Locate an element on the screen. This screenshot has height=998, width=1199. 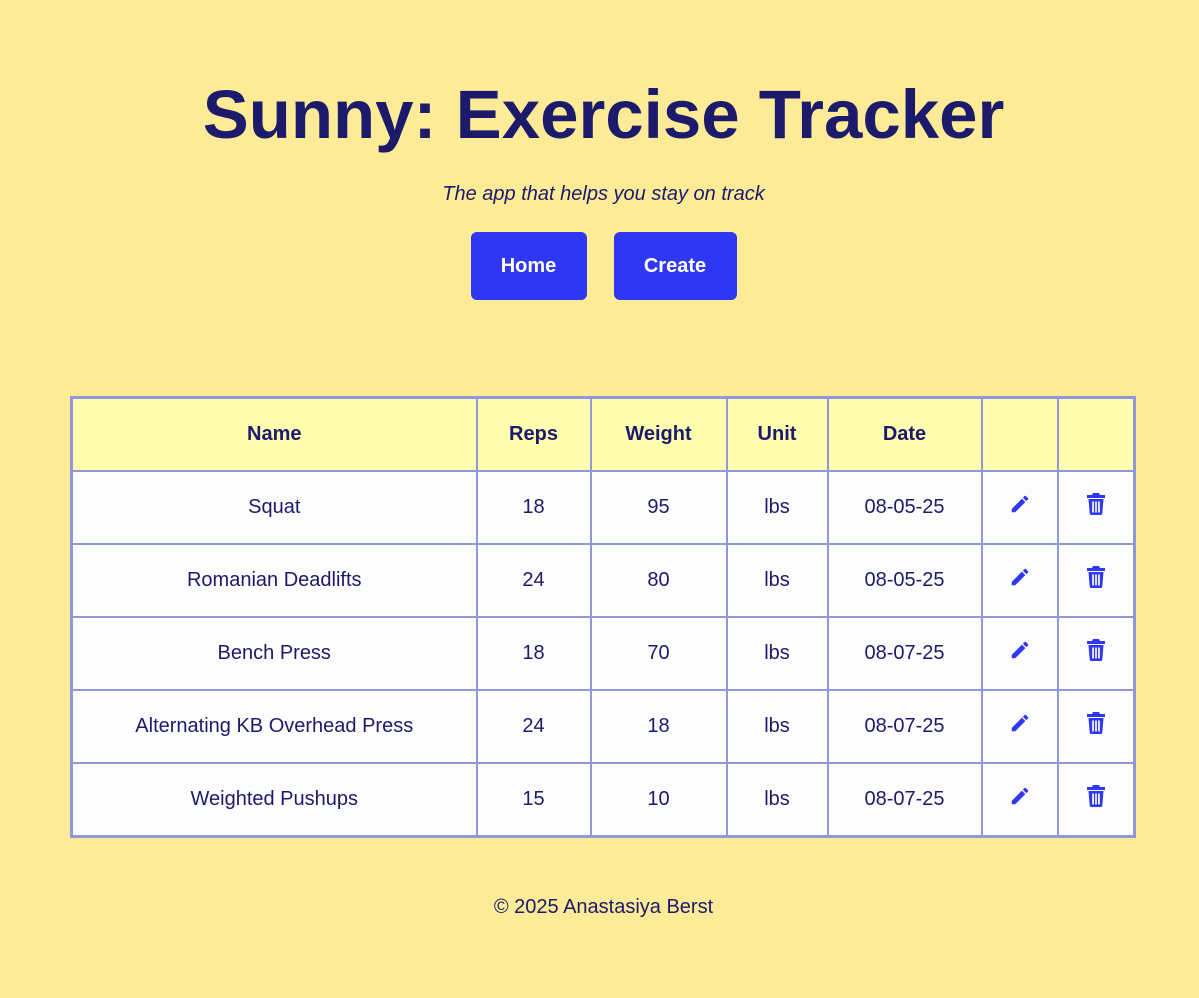
column-header-unit: Unit is located at coordinates (777, 434).